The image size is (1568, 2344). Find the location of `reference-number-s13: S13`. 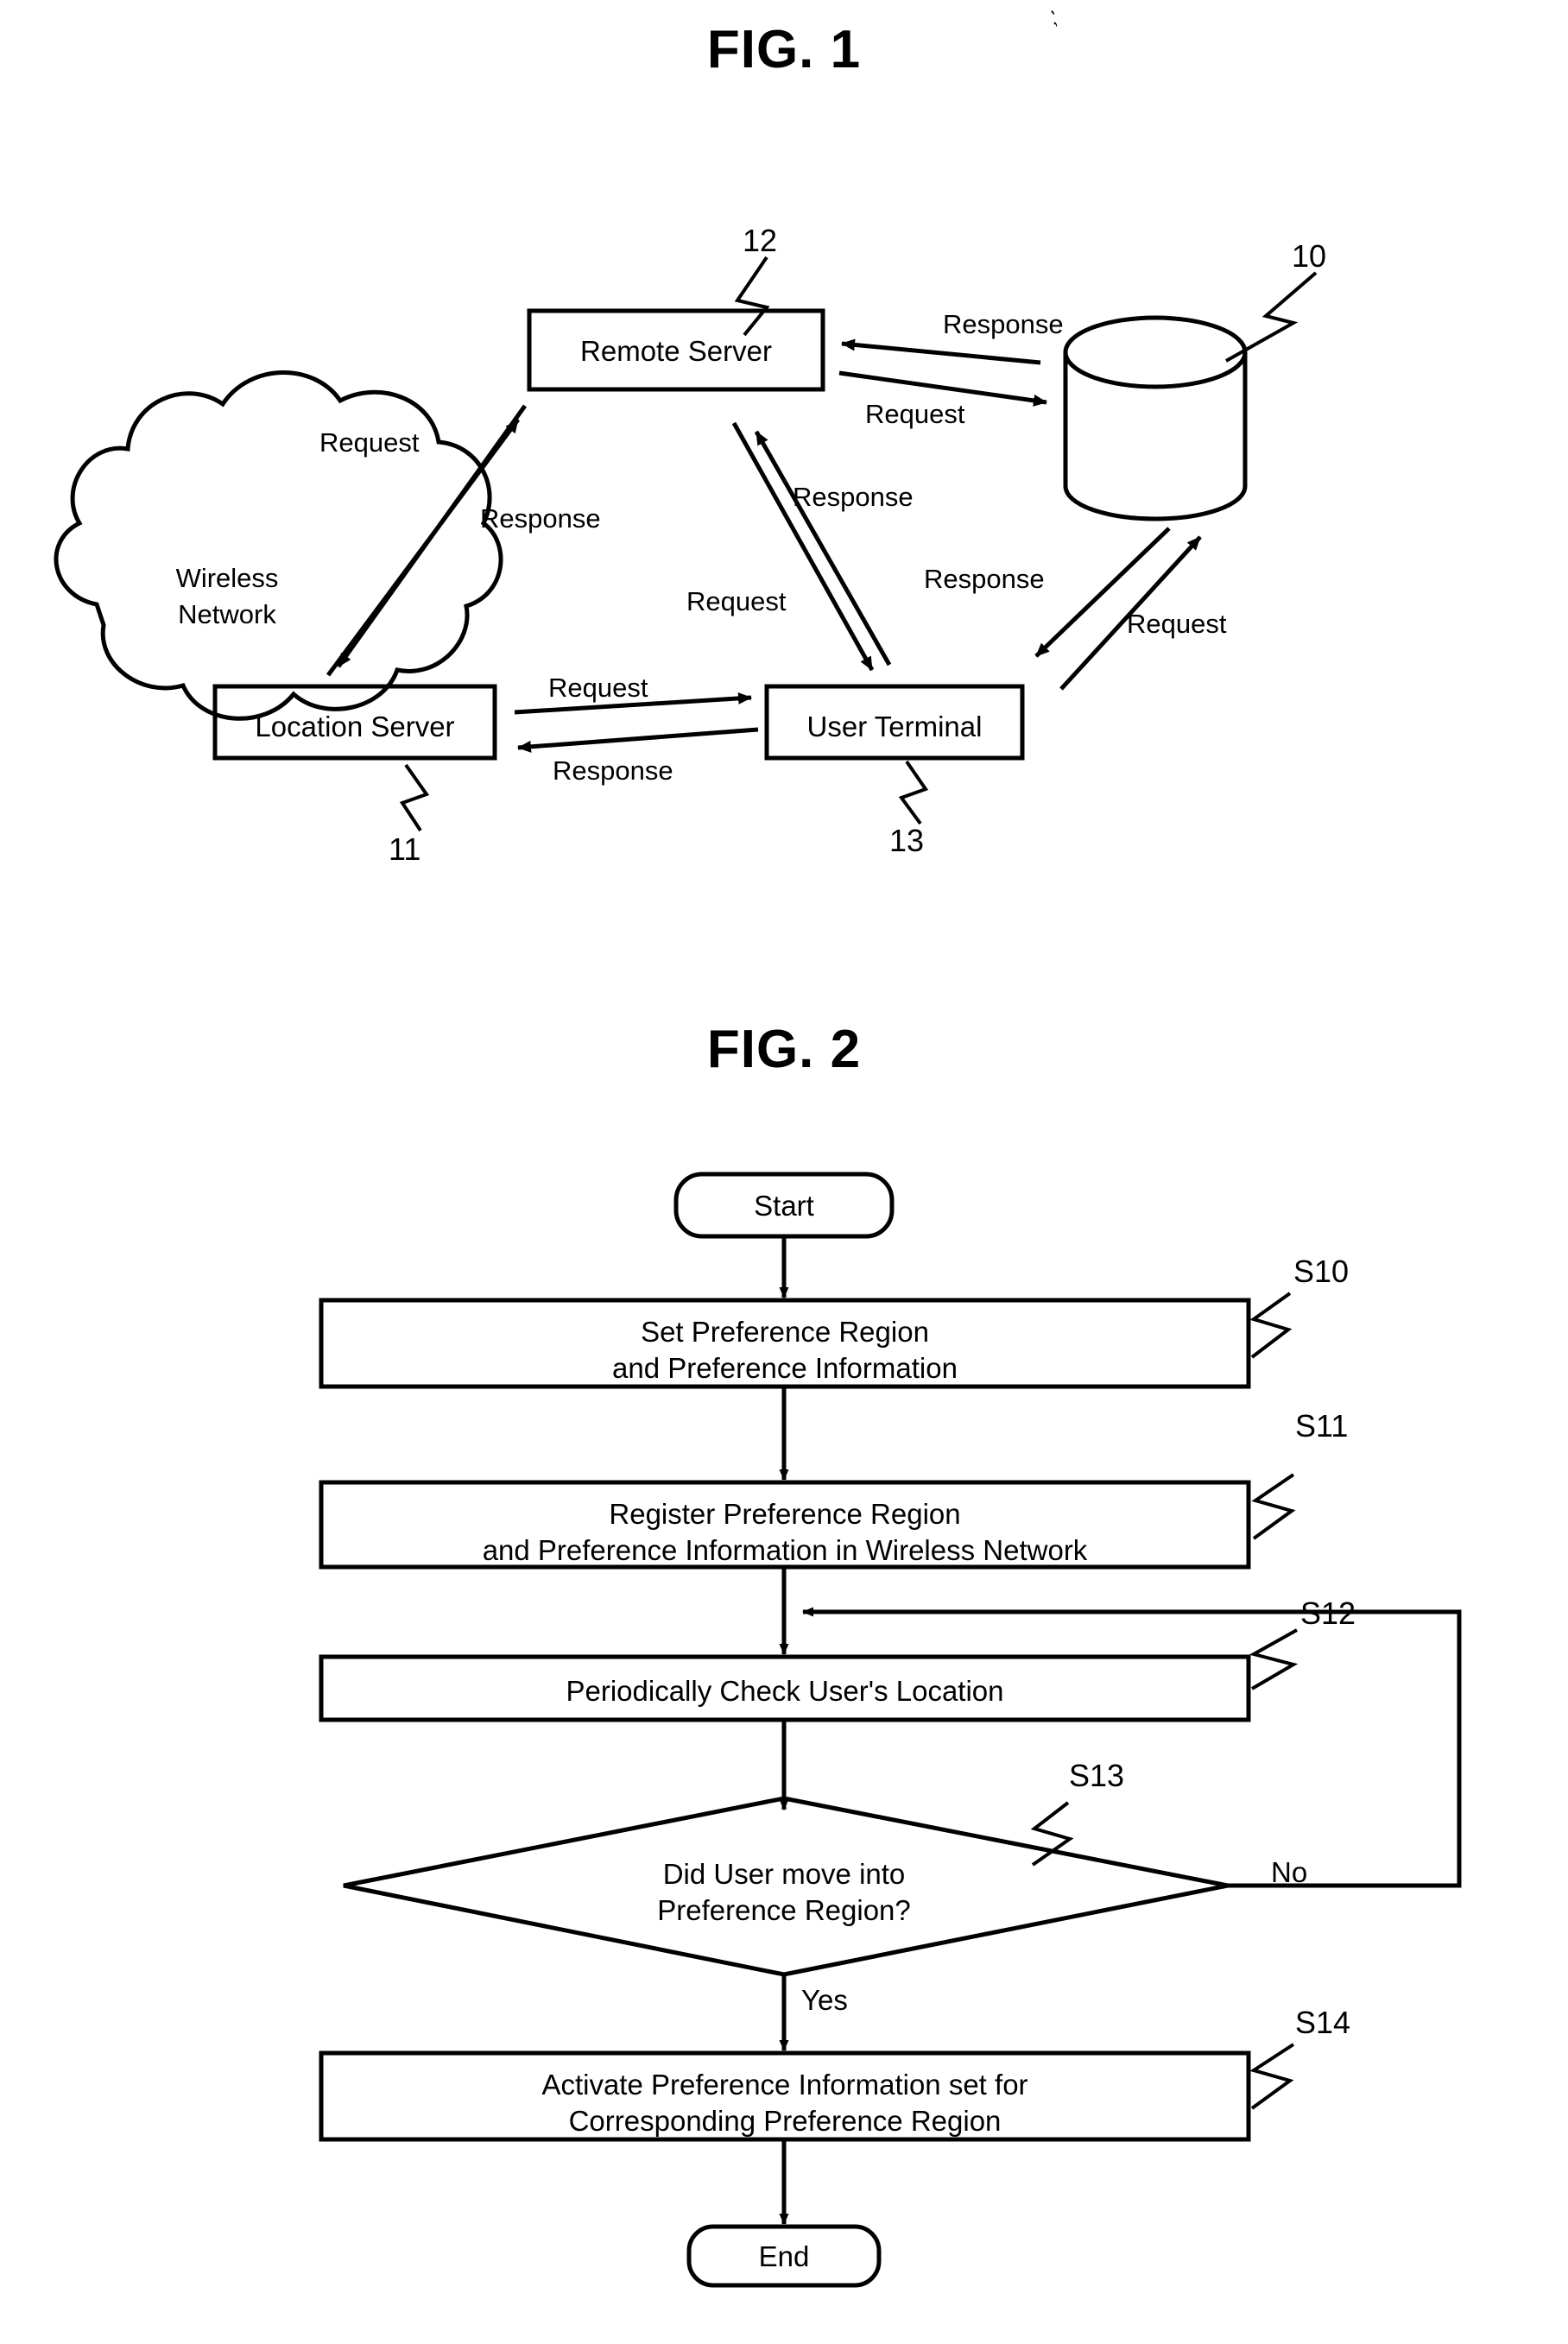

reference-number-s13: S13 is located at coordinates (1097, 1775).